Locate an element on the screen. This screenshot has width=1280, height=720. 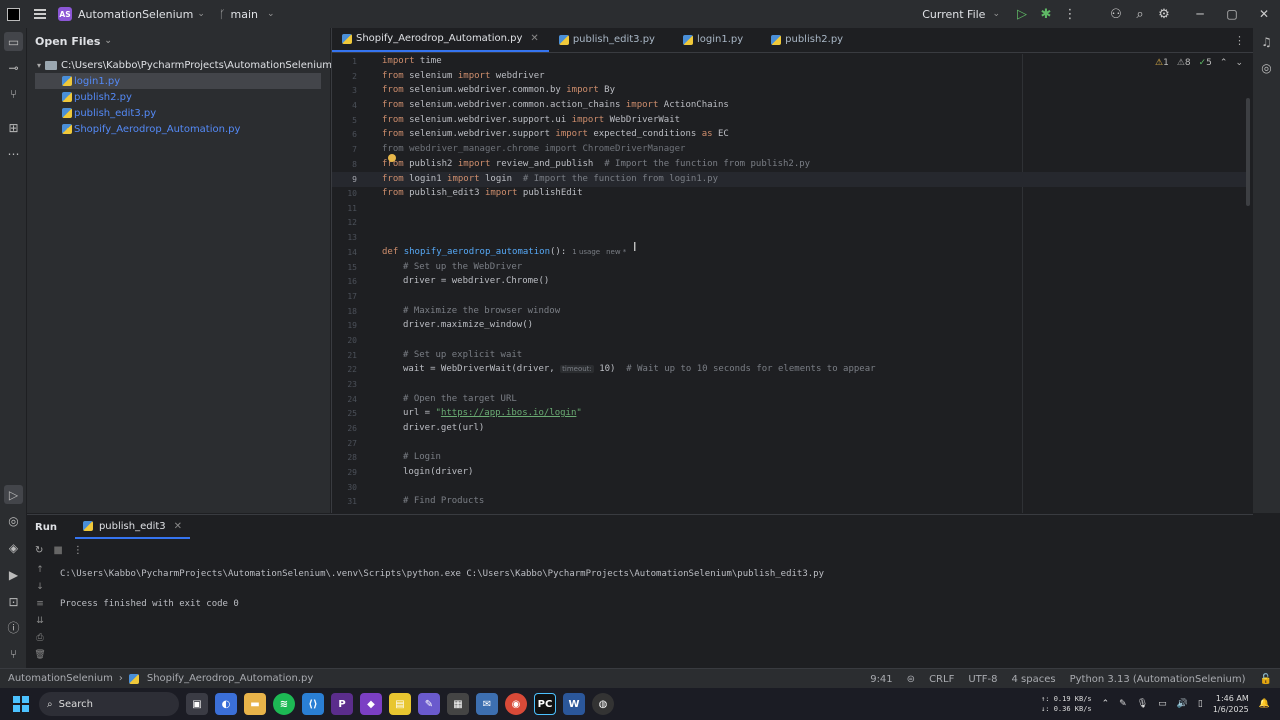
settings-gear-icon: ⚙ is located at coordinates (1164, 14).